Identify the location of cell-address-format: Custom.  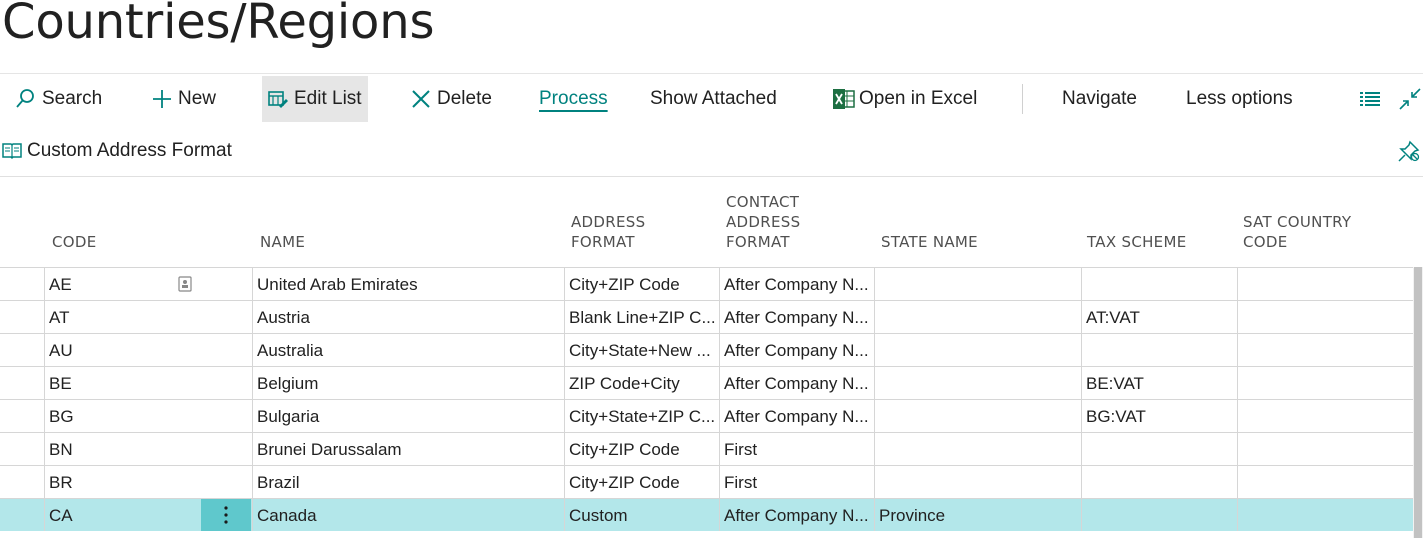
(641, 515).